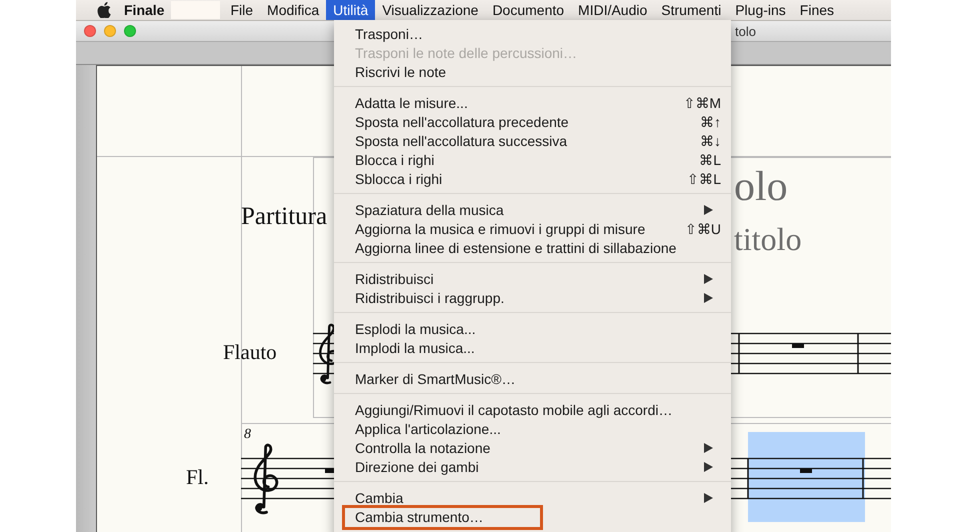  I want to click on zoom-button, so click(130, 31).